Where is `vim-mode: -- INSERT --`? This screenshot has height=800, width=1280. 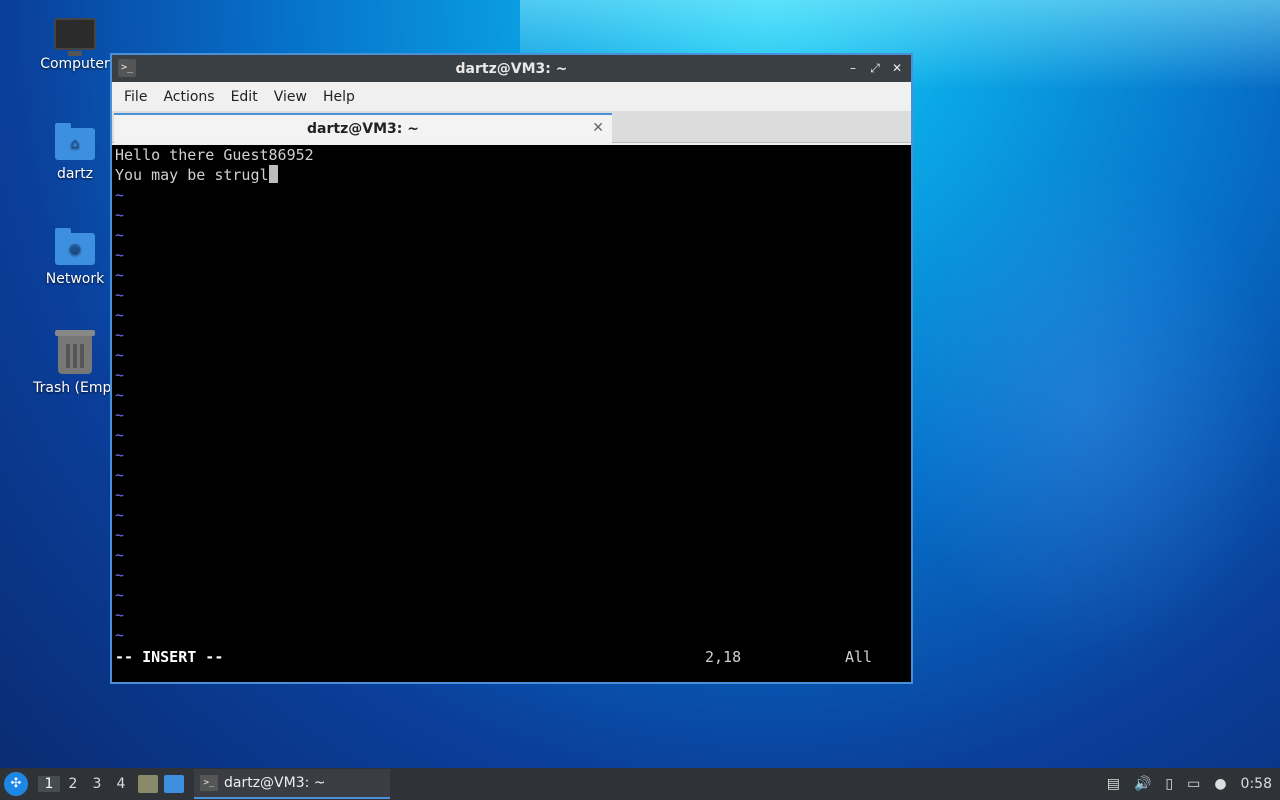 vim-mode: -- INSERT -- is located at coordinates (169, 657).